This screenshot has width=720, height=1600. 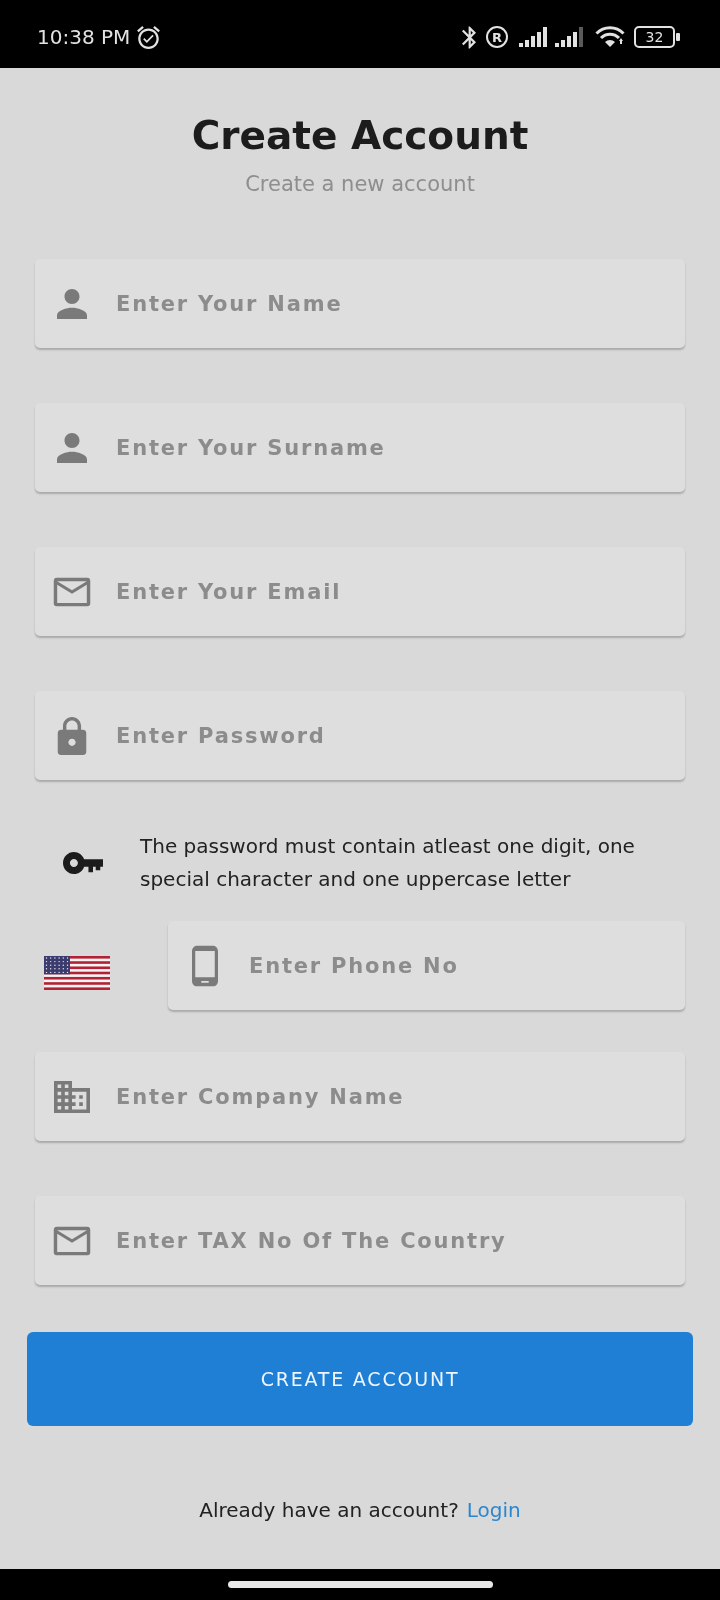 What do you see at coordinates (493, 1510) in the screenshot?
I see `login-link: Login` at bounding box center [493, 1510].